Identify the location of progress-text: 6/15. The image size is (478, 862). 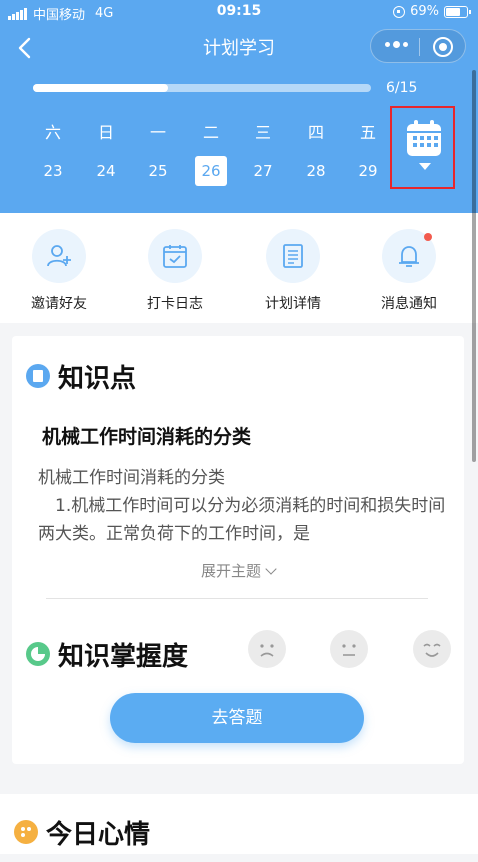
(402, 88).